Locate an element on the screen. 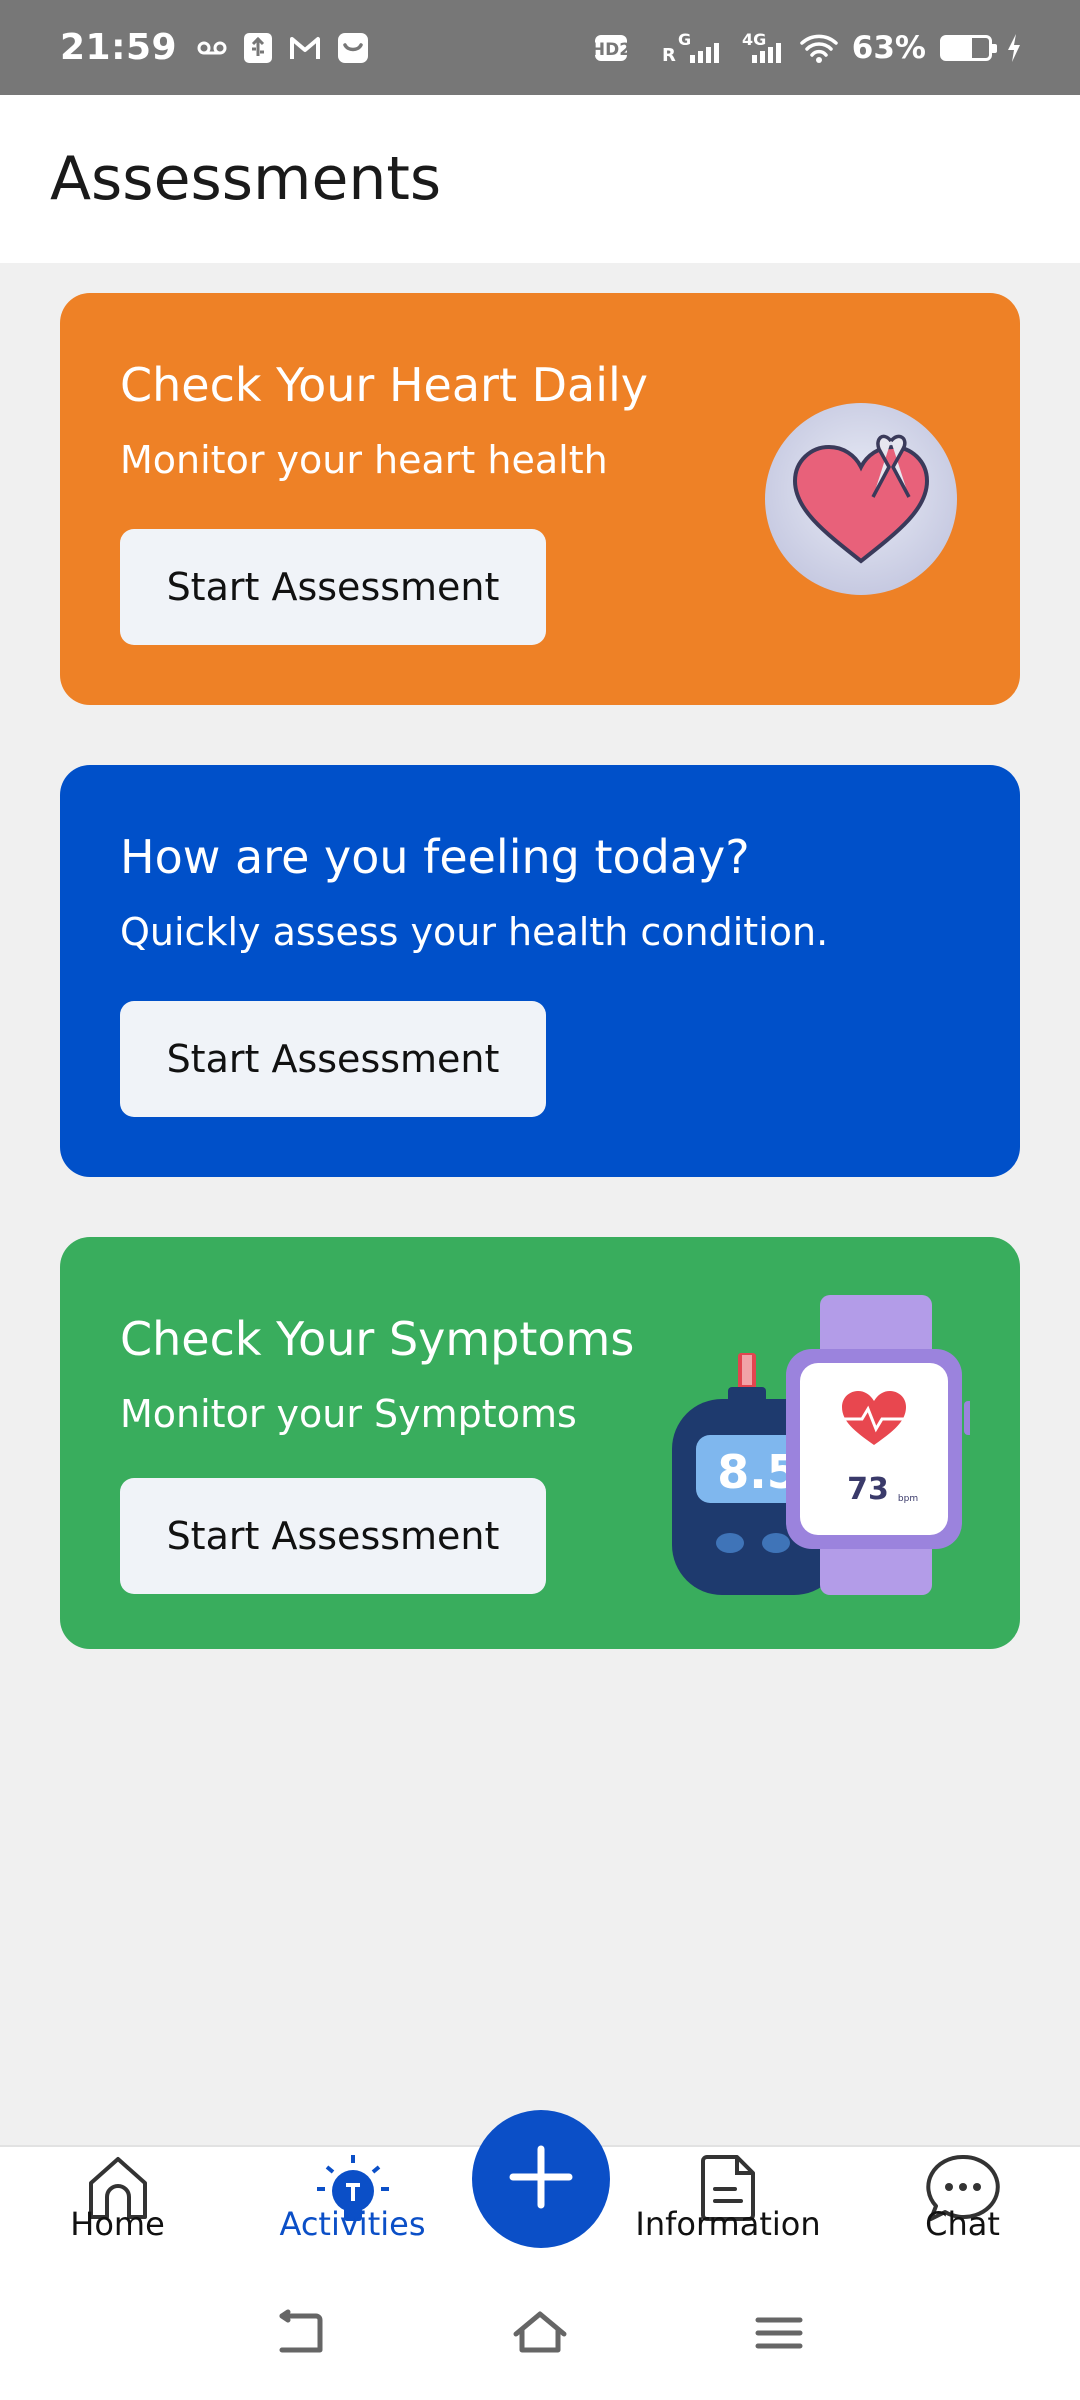  nav-item-activities: Activities is located at coordinates (352, 2209).